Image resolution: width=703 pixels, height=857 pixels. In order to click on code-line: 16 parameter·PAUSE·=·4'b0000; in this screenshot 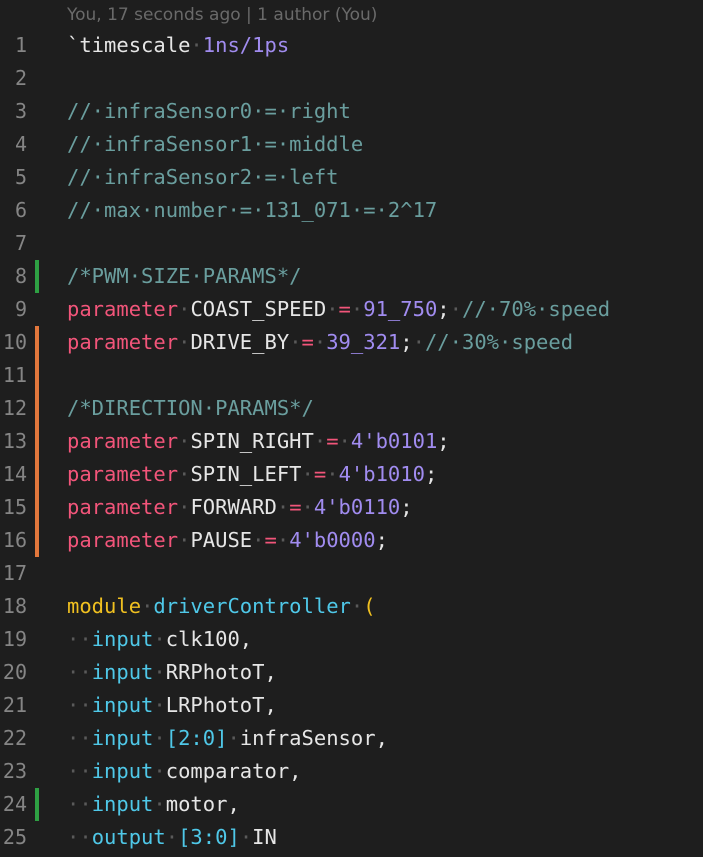, I will do `click(351, 540)`.